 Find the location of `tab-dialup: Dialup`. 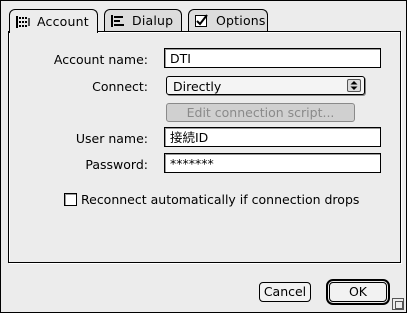

tab-dialup: Dialup is located at coordinates (143, 20).